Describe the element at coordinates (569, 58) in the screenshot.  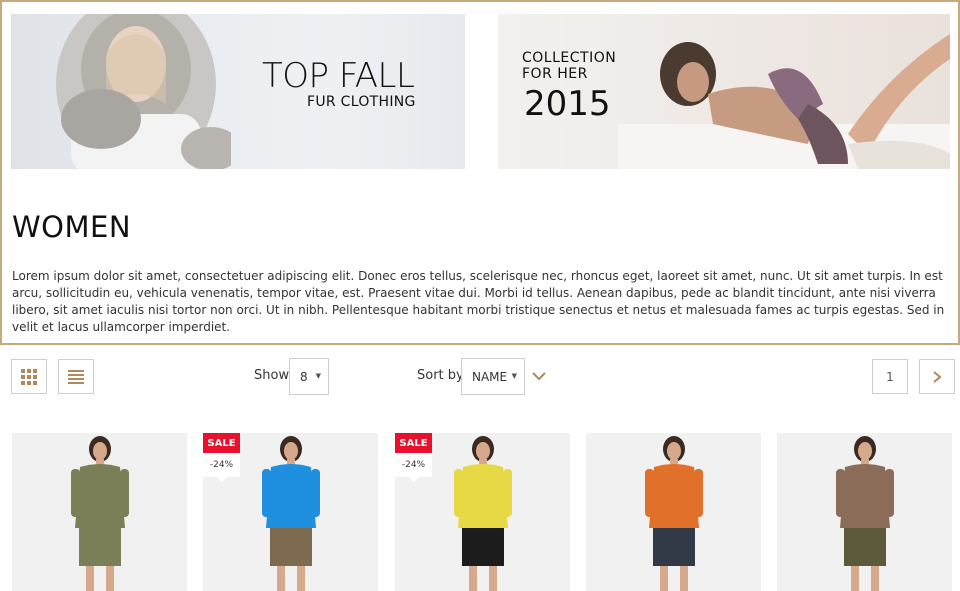
I see `banner-collection-line1: COLLECTION` at that location.